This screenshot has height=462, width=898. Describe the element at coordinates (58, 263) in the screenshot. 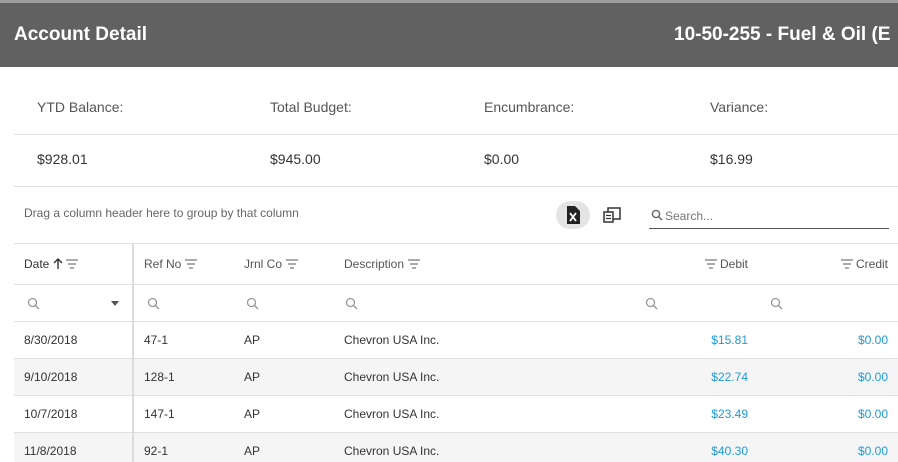

I see `sort-ascending-icon` at that location.